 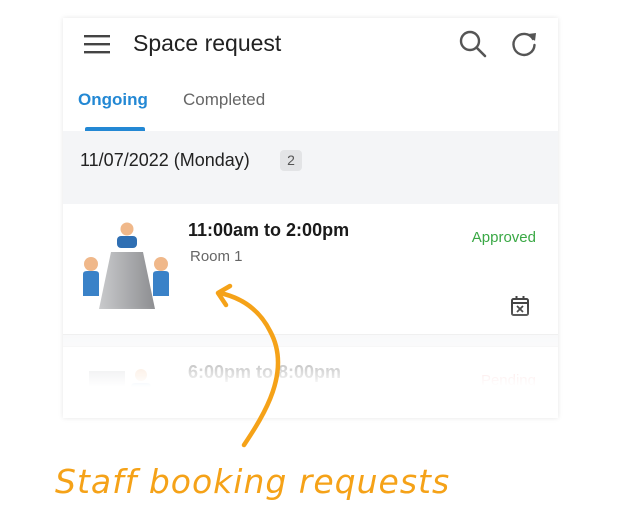 I want to click on status-badge: Pending, so click(x=508, y=380).